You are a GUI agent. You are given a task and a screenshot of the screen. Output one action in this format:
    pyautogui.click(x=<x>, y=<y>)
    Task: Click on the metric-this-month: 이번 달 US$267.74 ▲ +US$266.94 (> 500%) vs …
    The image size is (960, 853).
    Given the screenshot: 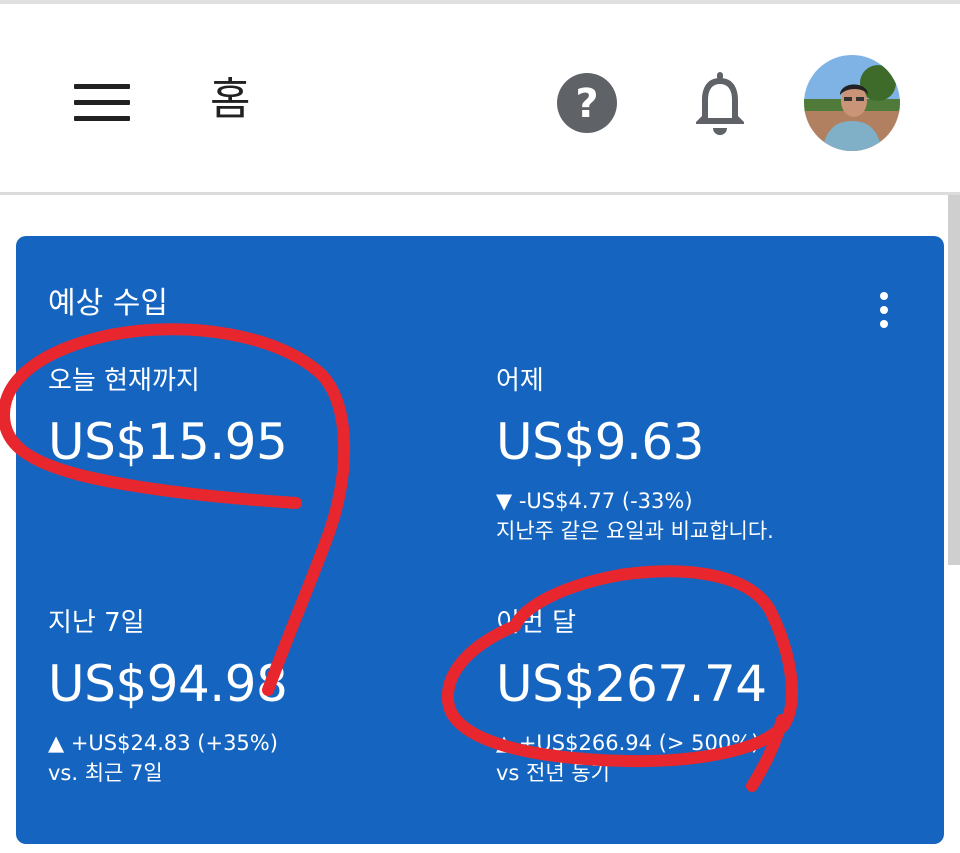 What is the action you would take?
    pyautogui.click(x=631, y=697)
    